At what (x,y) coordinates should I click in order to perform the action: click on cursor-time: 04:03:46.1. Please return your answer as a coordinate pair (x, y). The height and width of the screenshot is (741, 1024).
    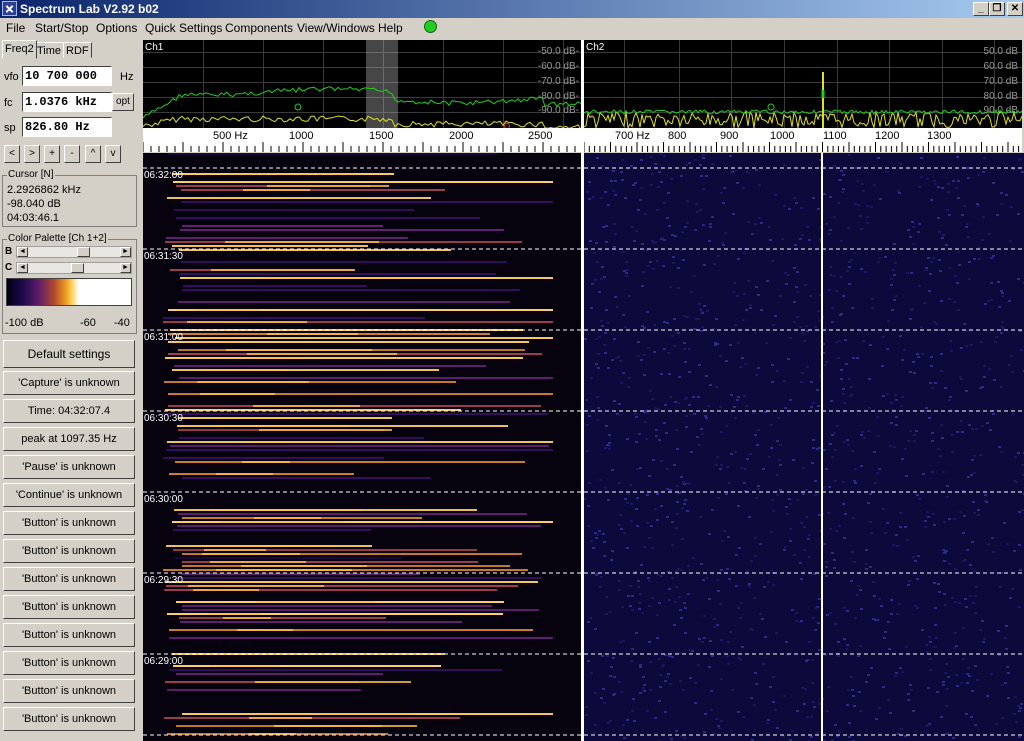
    Looking at the image, I should click on (33, 218).